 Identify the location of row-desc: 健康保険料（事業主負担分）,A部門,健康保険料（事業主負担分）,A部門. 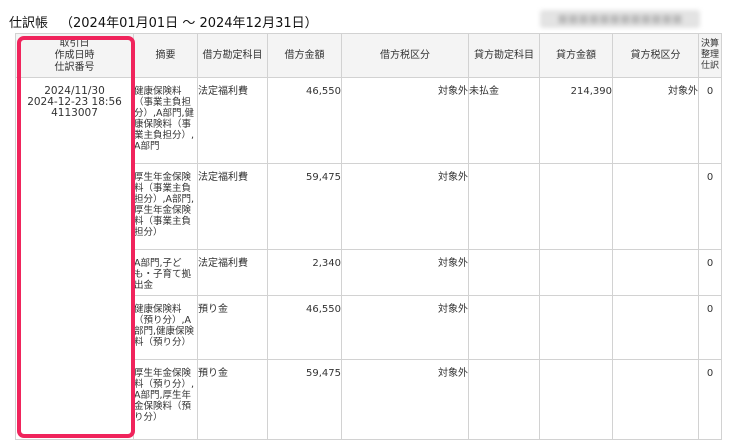
(165, 120).